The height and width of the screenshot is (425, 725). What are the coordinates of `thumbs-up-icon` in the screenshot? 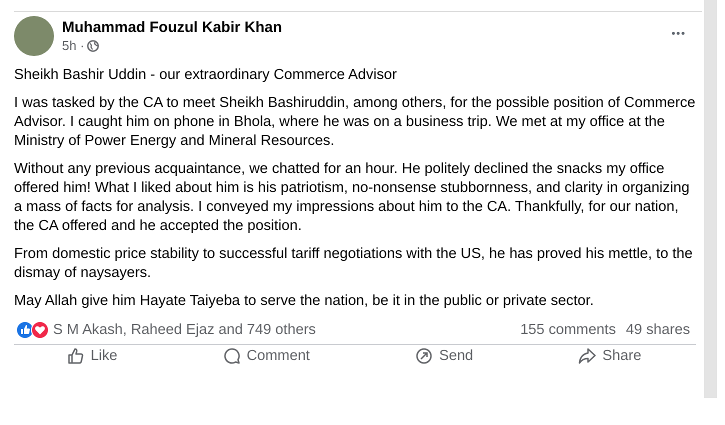 It's located at (75, 356).